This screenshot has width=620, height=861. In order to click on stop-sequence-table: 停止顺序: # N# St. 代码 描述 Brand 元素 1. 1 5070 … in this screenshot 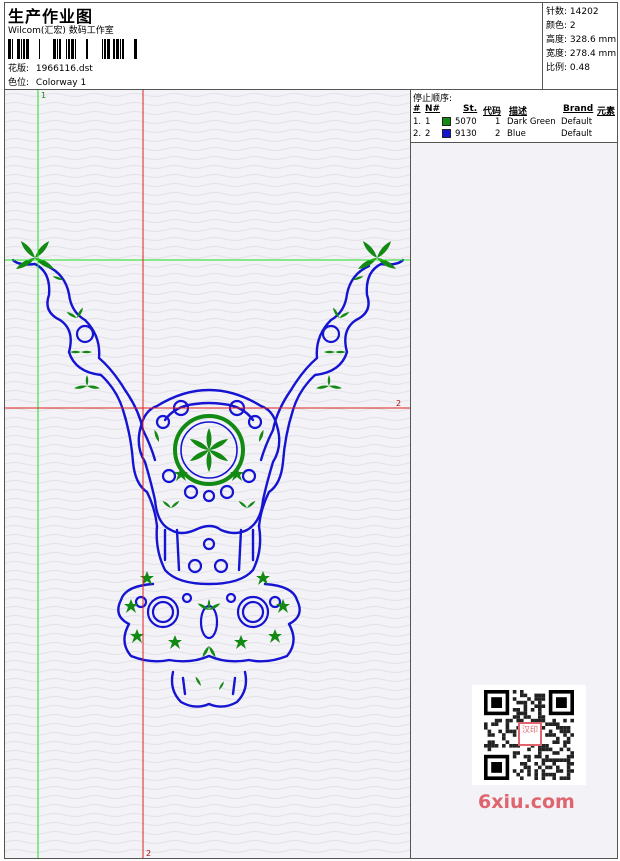, I will do `click(514, 116)`.